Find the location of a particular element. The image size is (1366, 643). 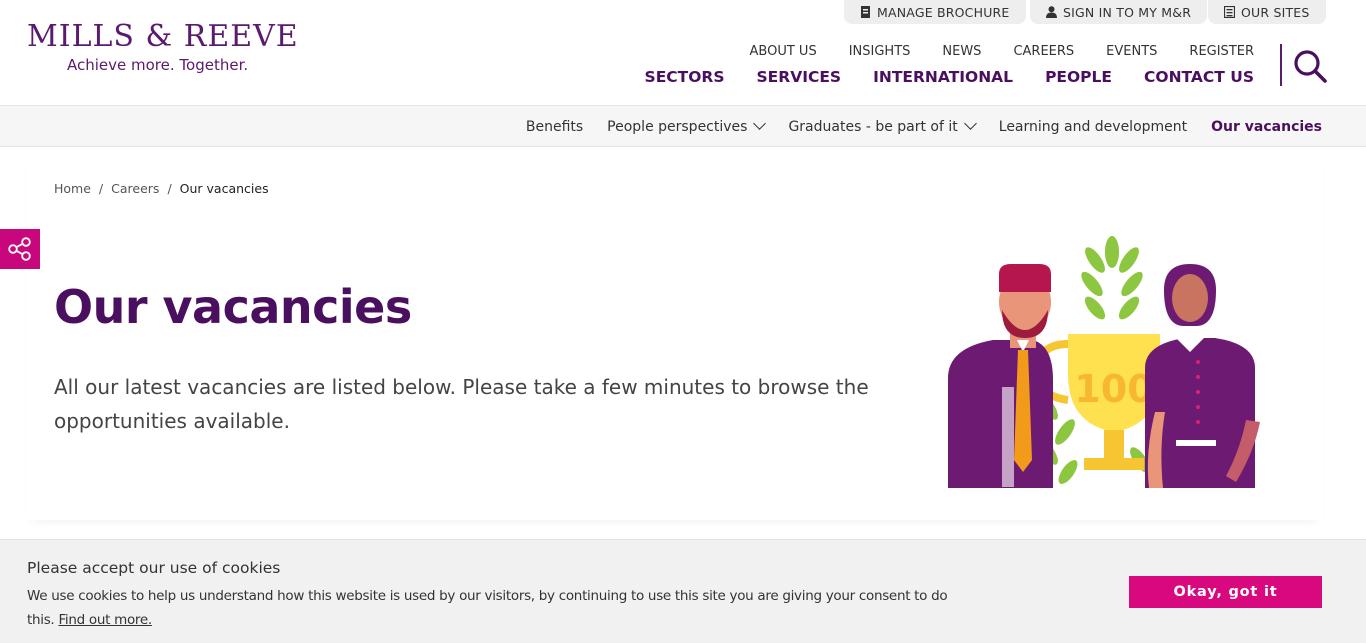

breadcrumb: Home / Careers / Our vacancies is located at coordinates (161, 188).